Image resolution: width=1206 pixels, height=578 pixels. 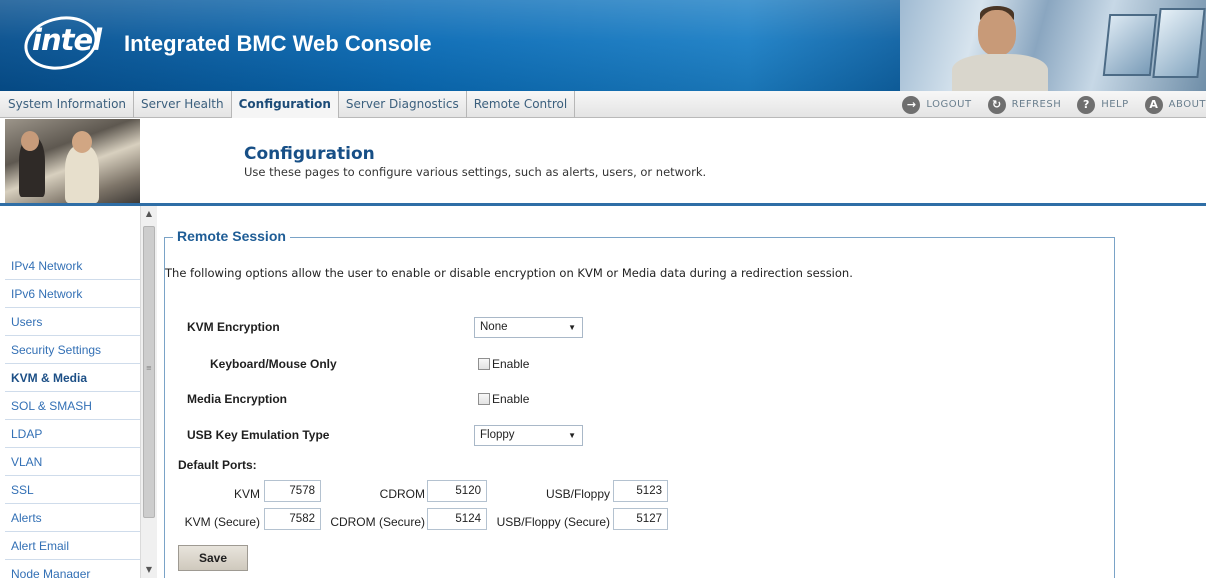 What do you see at coordinates (285, 104) in the screenshot?
I see `tab-configuration: Configuration` at bounding box center [285, 104].